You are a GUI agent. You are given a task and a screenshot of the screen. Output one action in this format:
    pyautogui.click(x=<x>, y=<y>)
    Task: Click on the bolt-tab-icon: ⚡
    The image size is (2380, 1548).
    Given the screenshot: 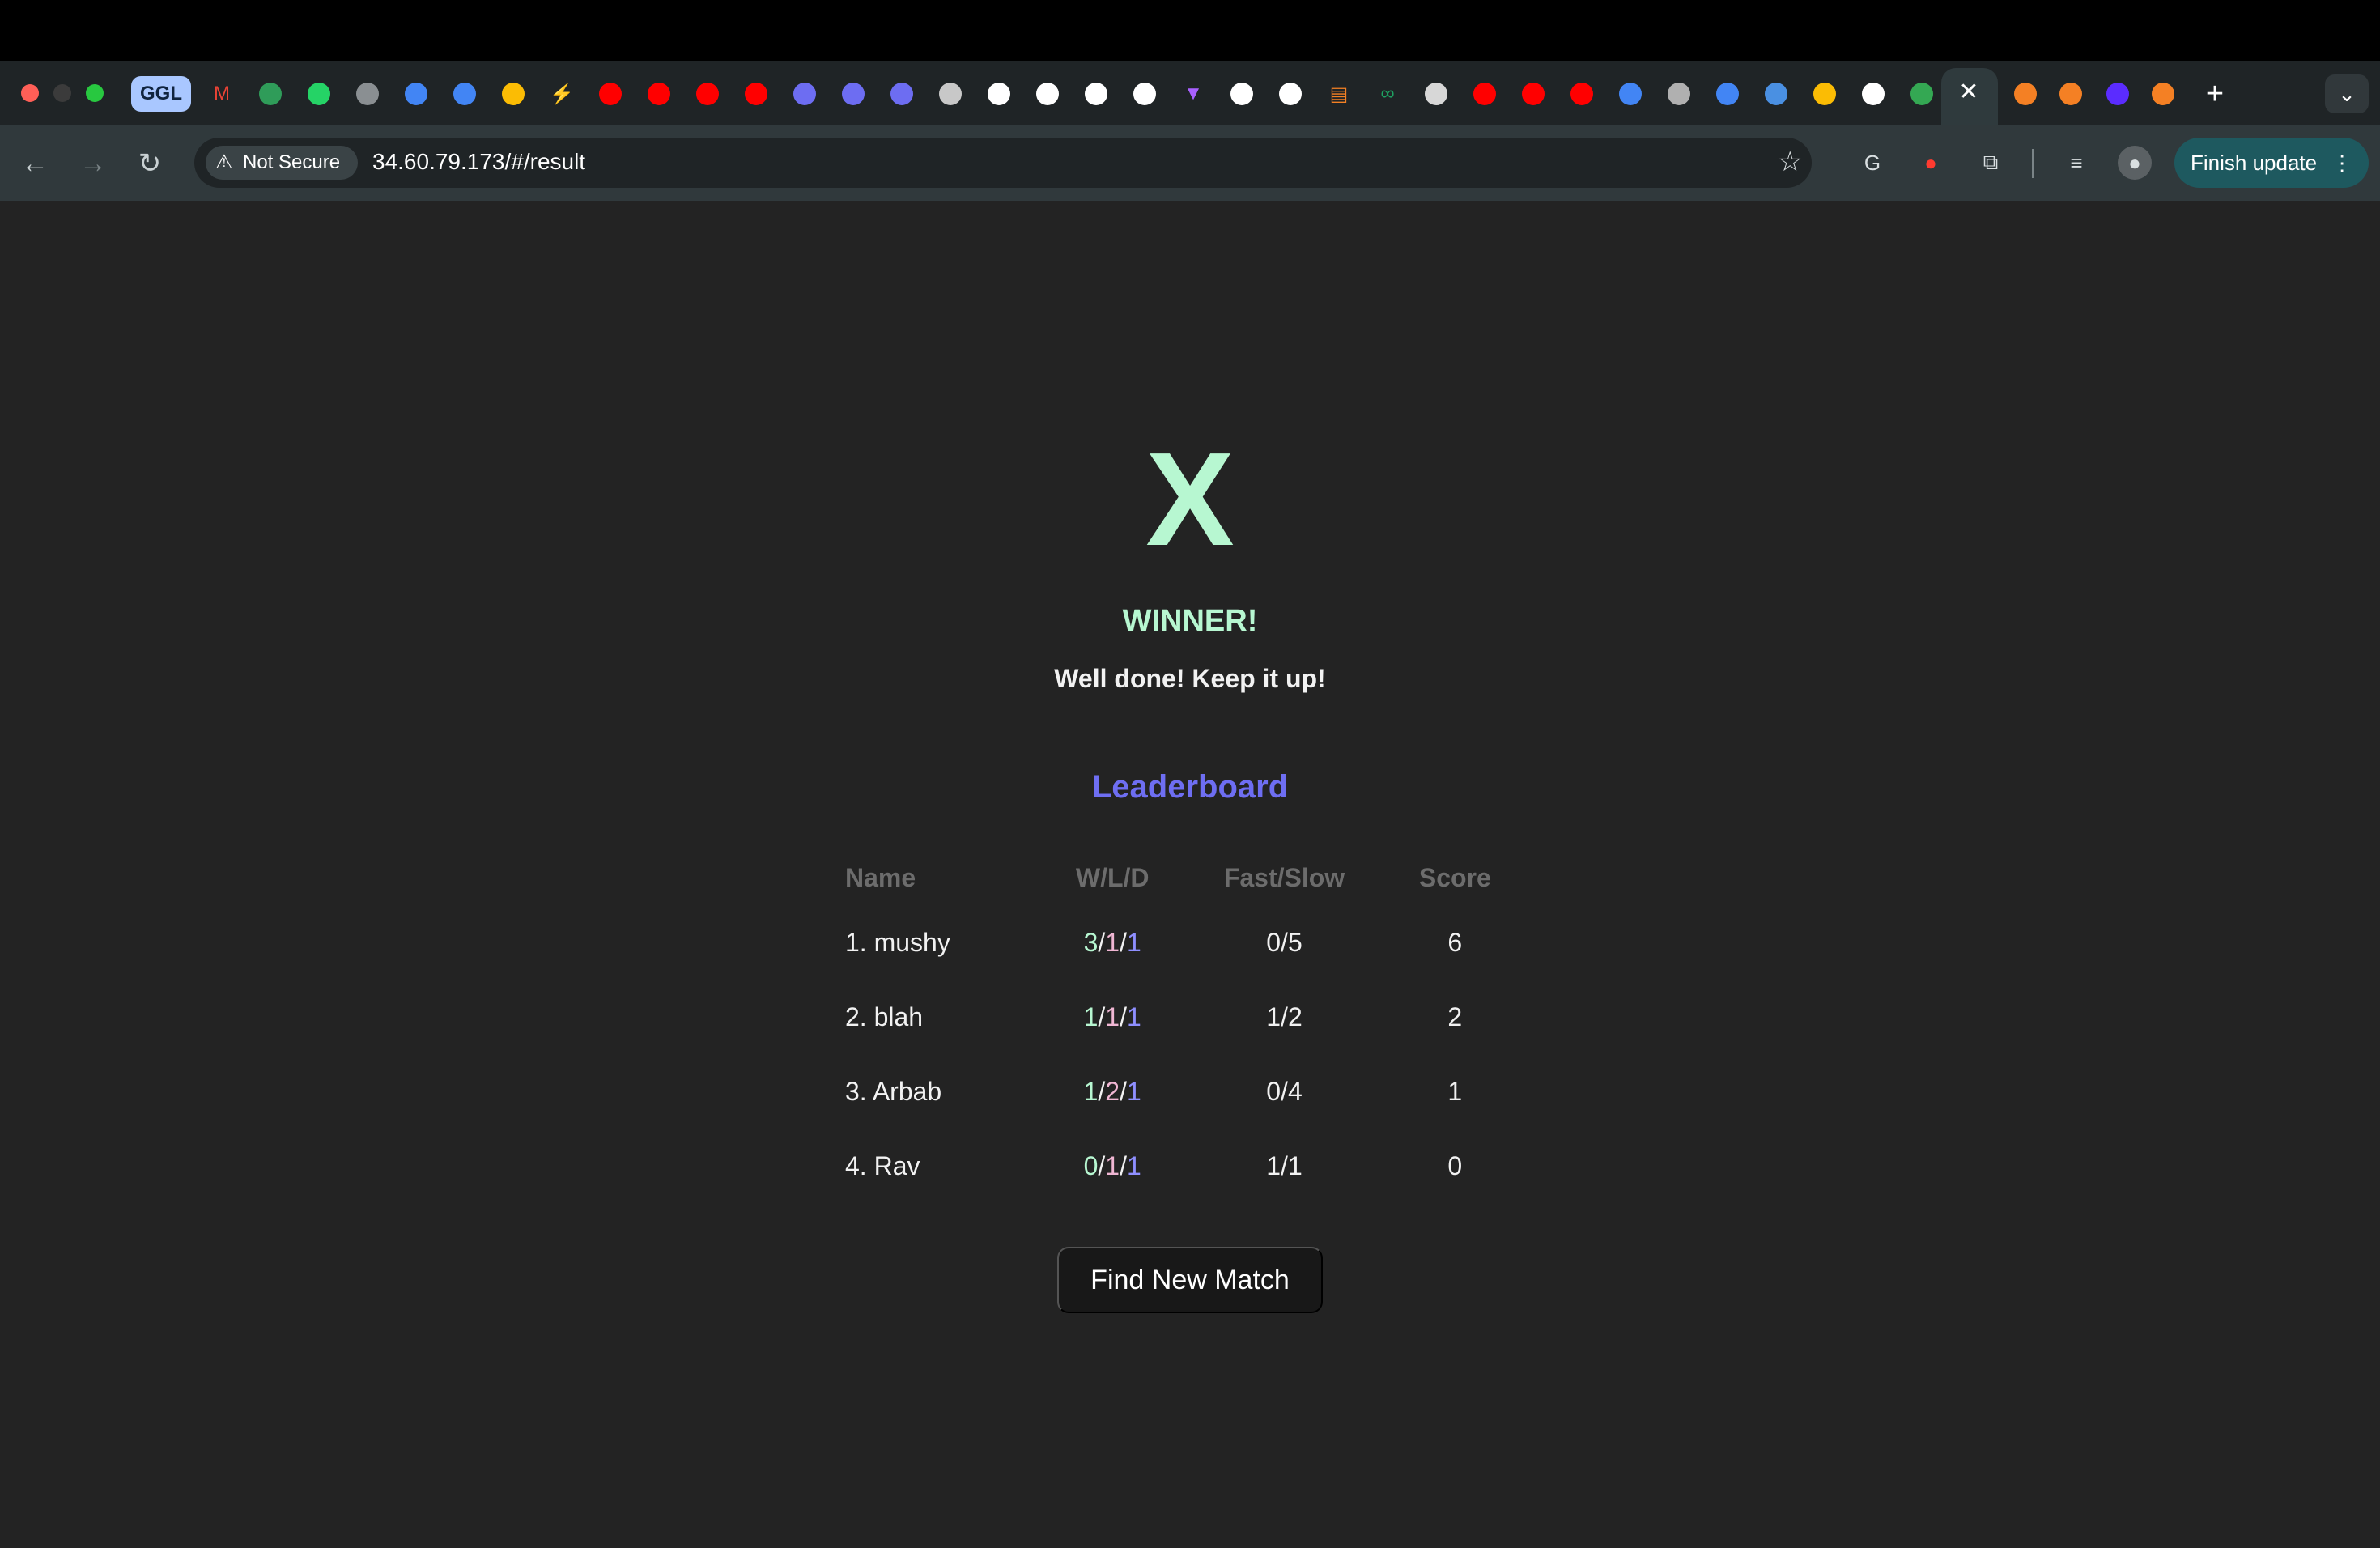 What is the action you would take?
    pyautogui.click(x=562, y=94)
    